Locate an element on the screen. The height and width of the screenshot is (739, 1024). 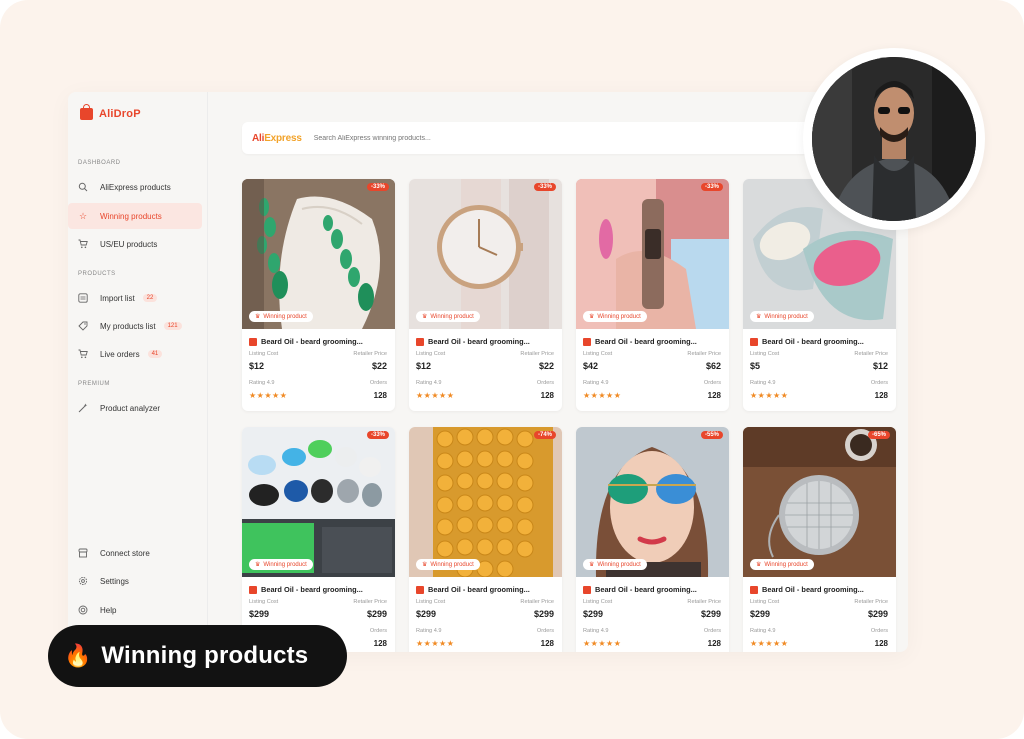
section-label-premium: PREMIUM is located at coordinates (94, 384).